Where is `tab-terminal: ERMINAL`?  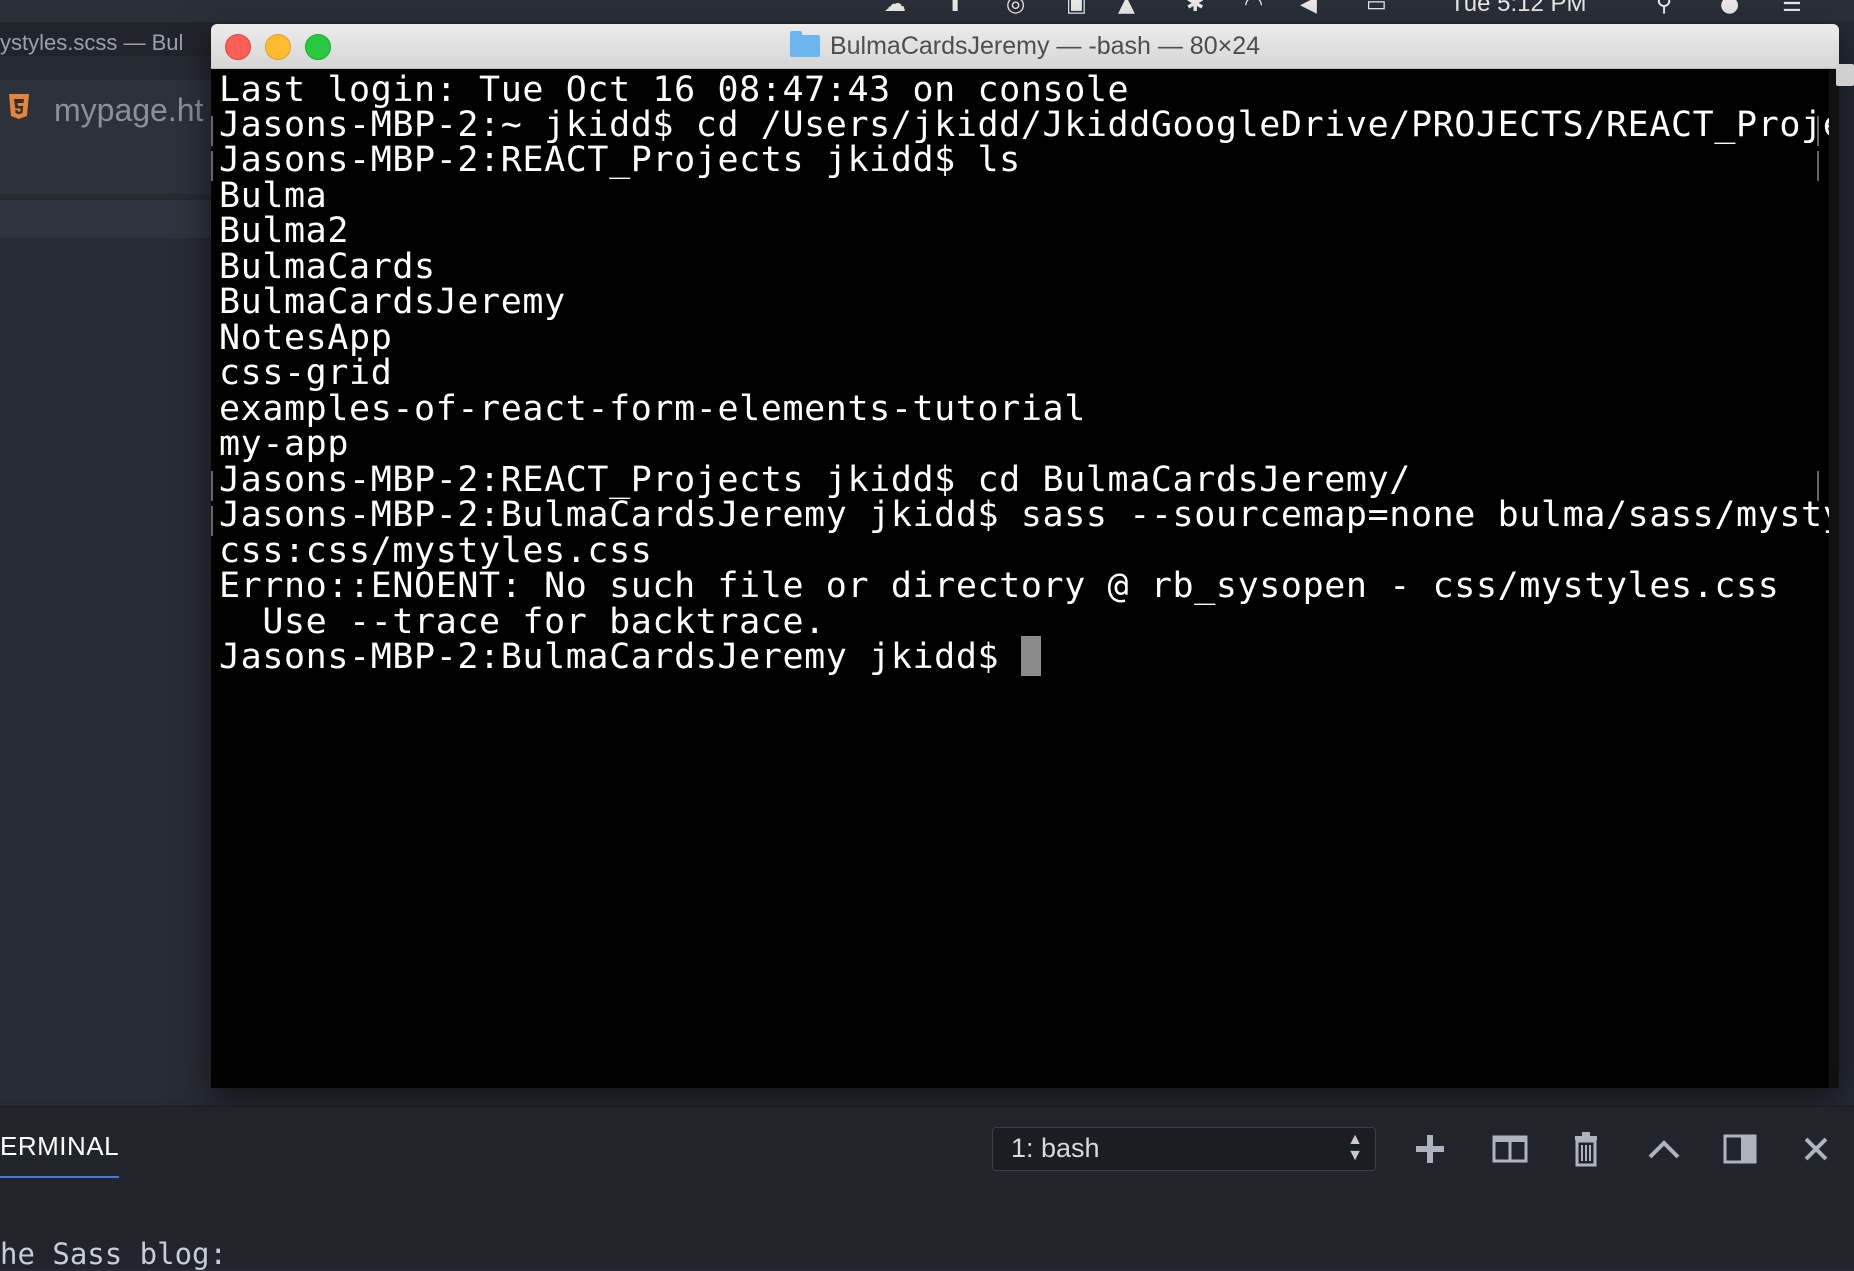 tab-terminal: ERMINAL is located at coordinates (60, 1154).